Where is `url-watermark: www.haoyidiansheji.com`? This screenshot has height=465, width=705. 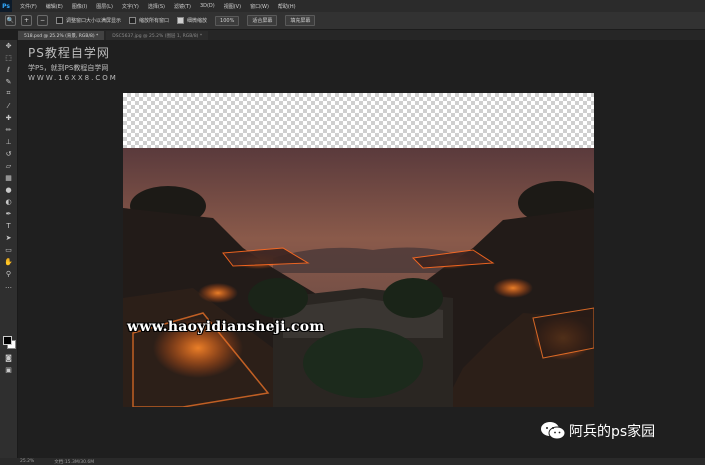 url-watermark: www.haoyidiansheji.com is located at coordinates (226, 327).